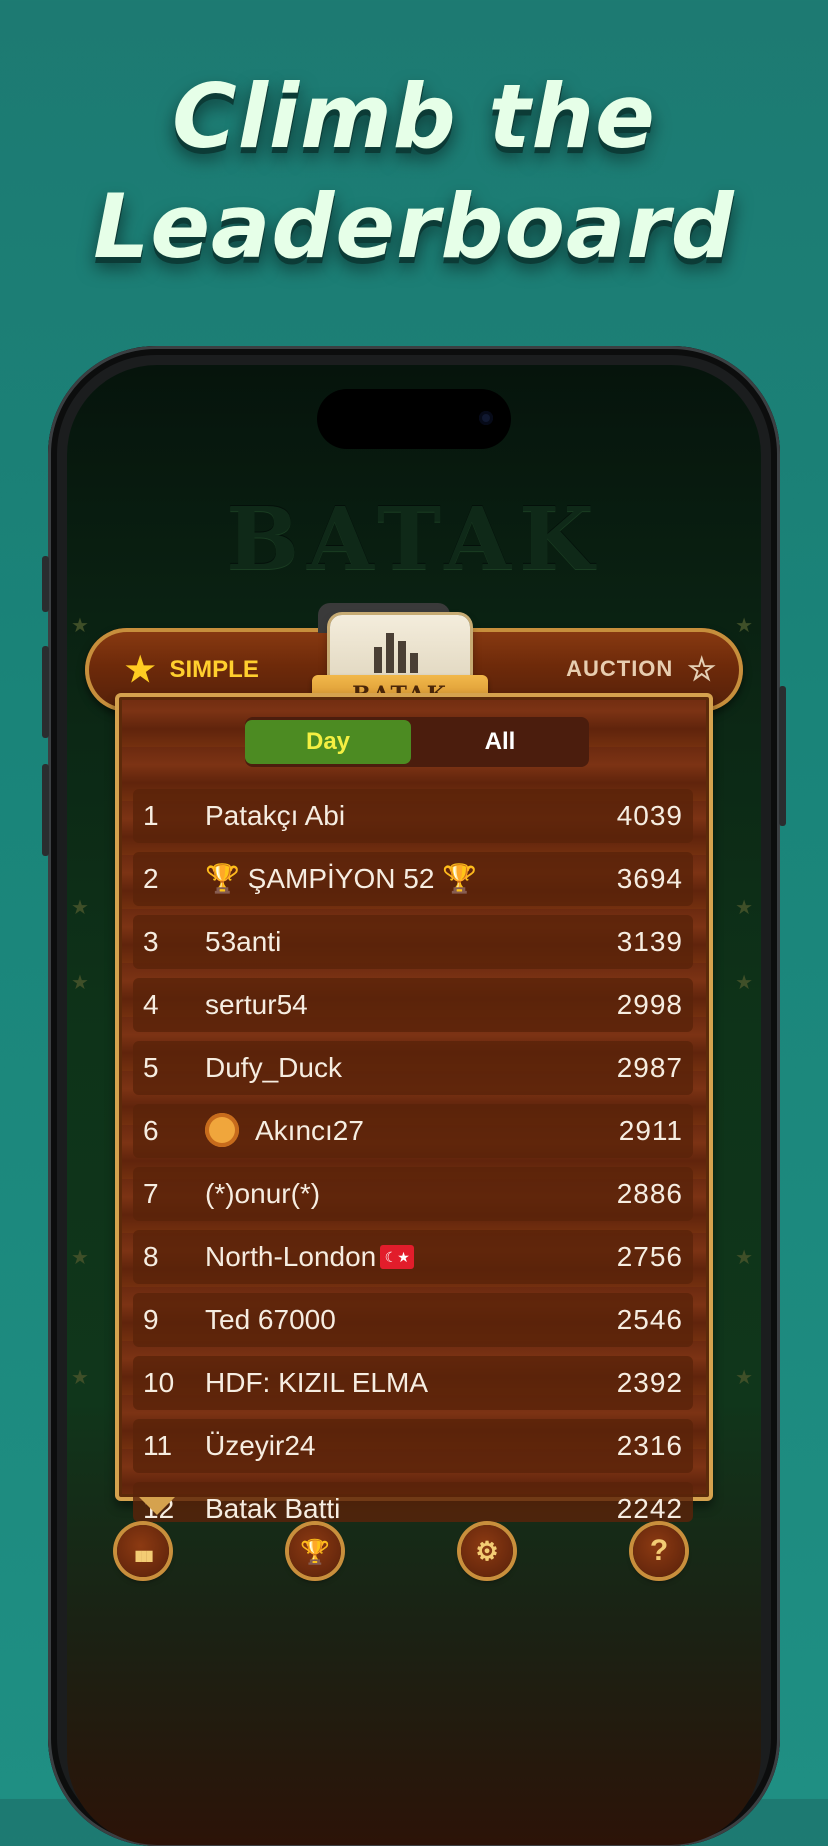 This screenshot has width=828, height=1846. Describe the element at coordinates (649, 1445) in the screenshot. I see `row-score: 2316` at that location.